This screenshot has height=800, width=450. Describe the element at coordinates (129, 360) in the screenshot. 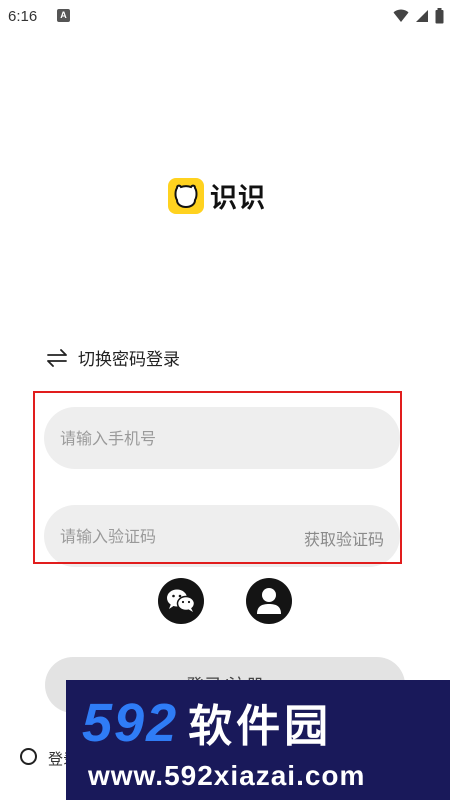

I see `switch-login-label: 切换密码登录` at that location.